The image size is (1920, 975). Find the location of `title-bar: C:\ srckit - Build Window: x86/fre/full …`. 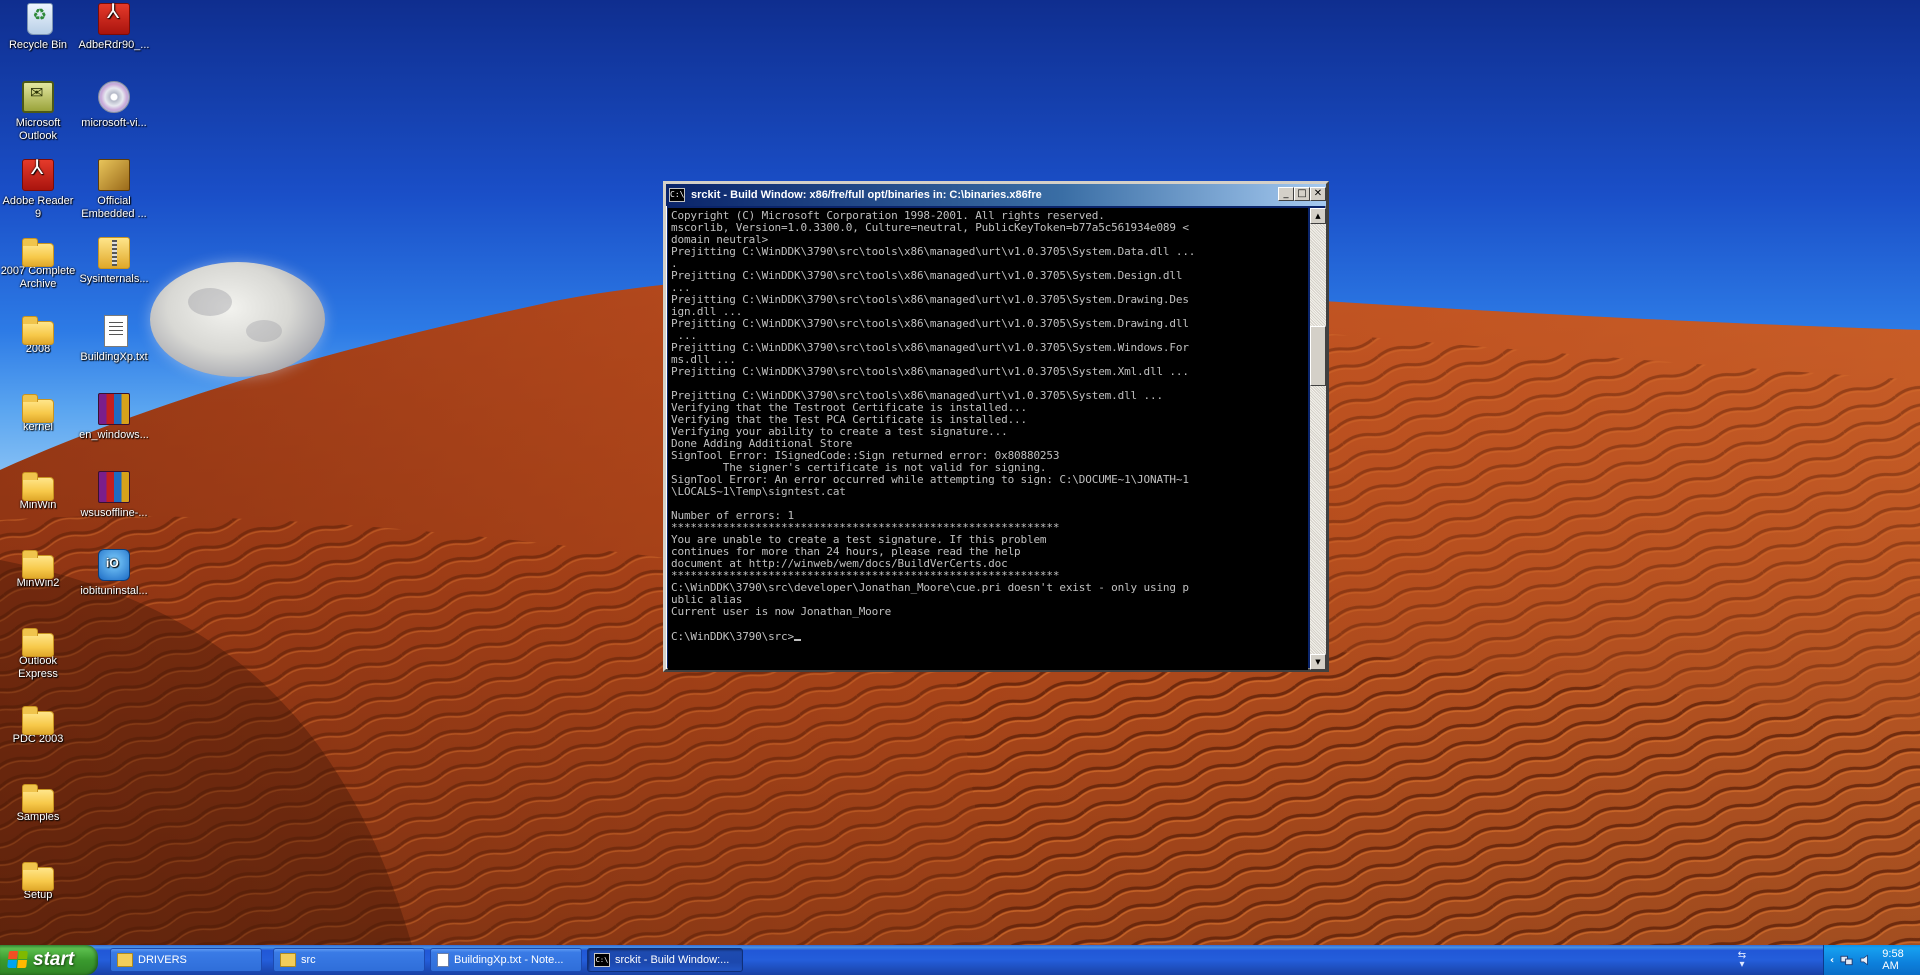

title-bar: C:\ srckit - Build Window: x86/fre/full … is located at coordinates (996, 195).